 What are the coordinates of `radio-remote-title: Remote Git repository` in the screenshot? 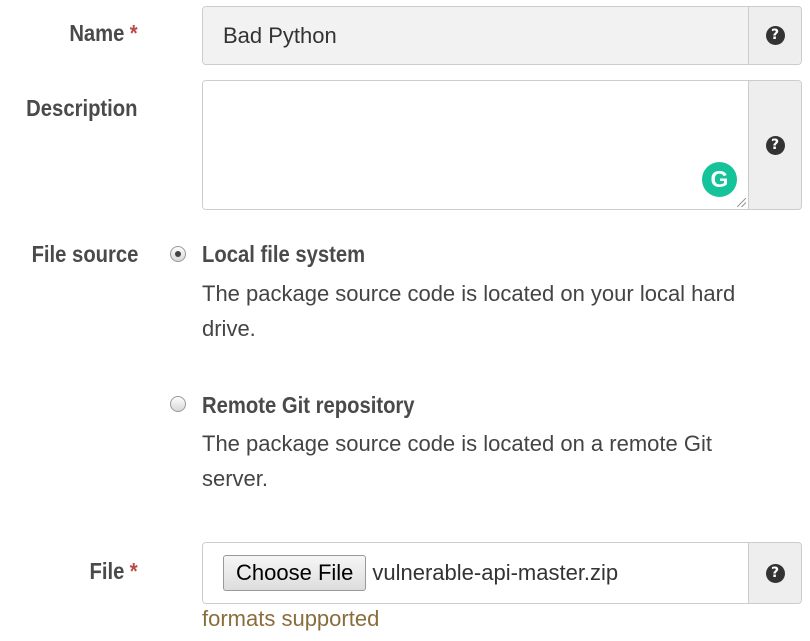 It's located at (308, 405).